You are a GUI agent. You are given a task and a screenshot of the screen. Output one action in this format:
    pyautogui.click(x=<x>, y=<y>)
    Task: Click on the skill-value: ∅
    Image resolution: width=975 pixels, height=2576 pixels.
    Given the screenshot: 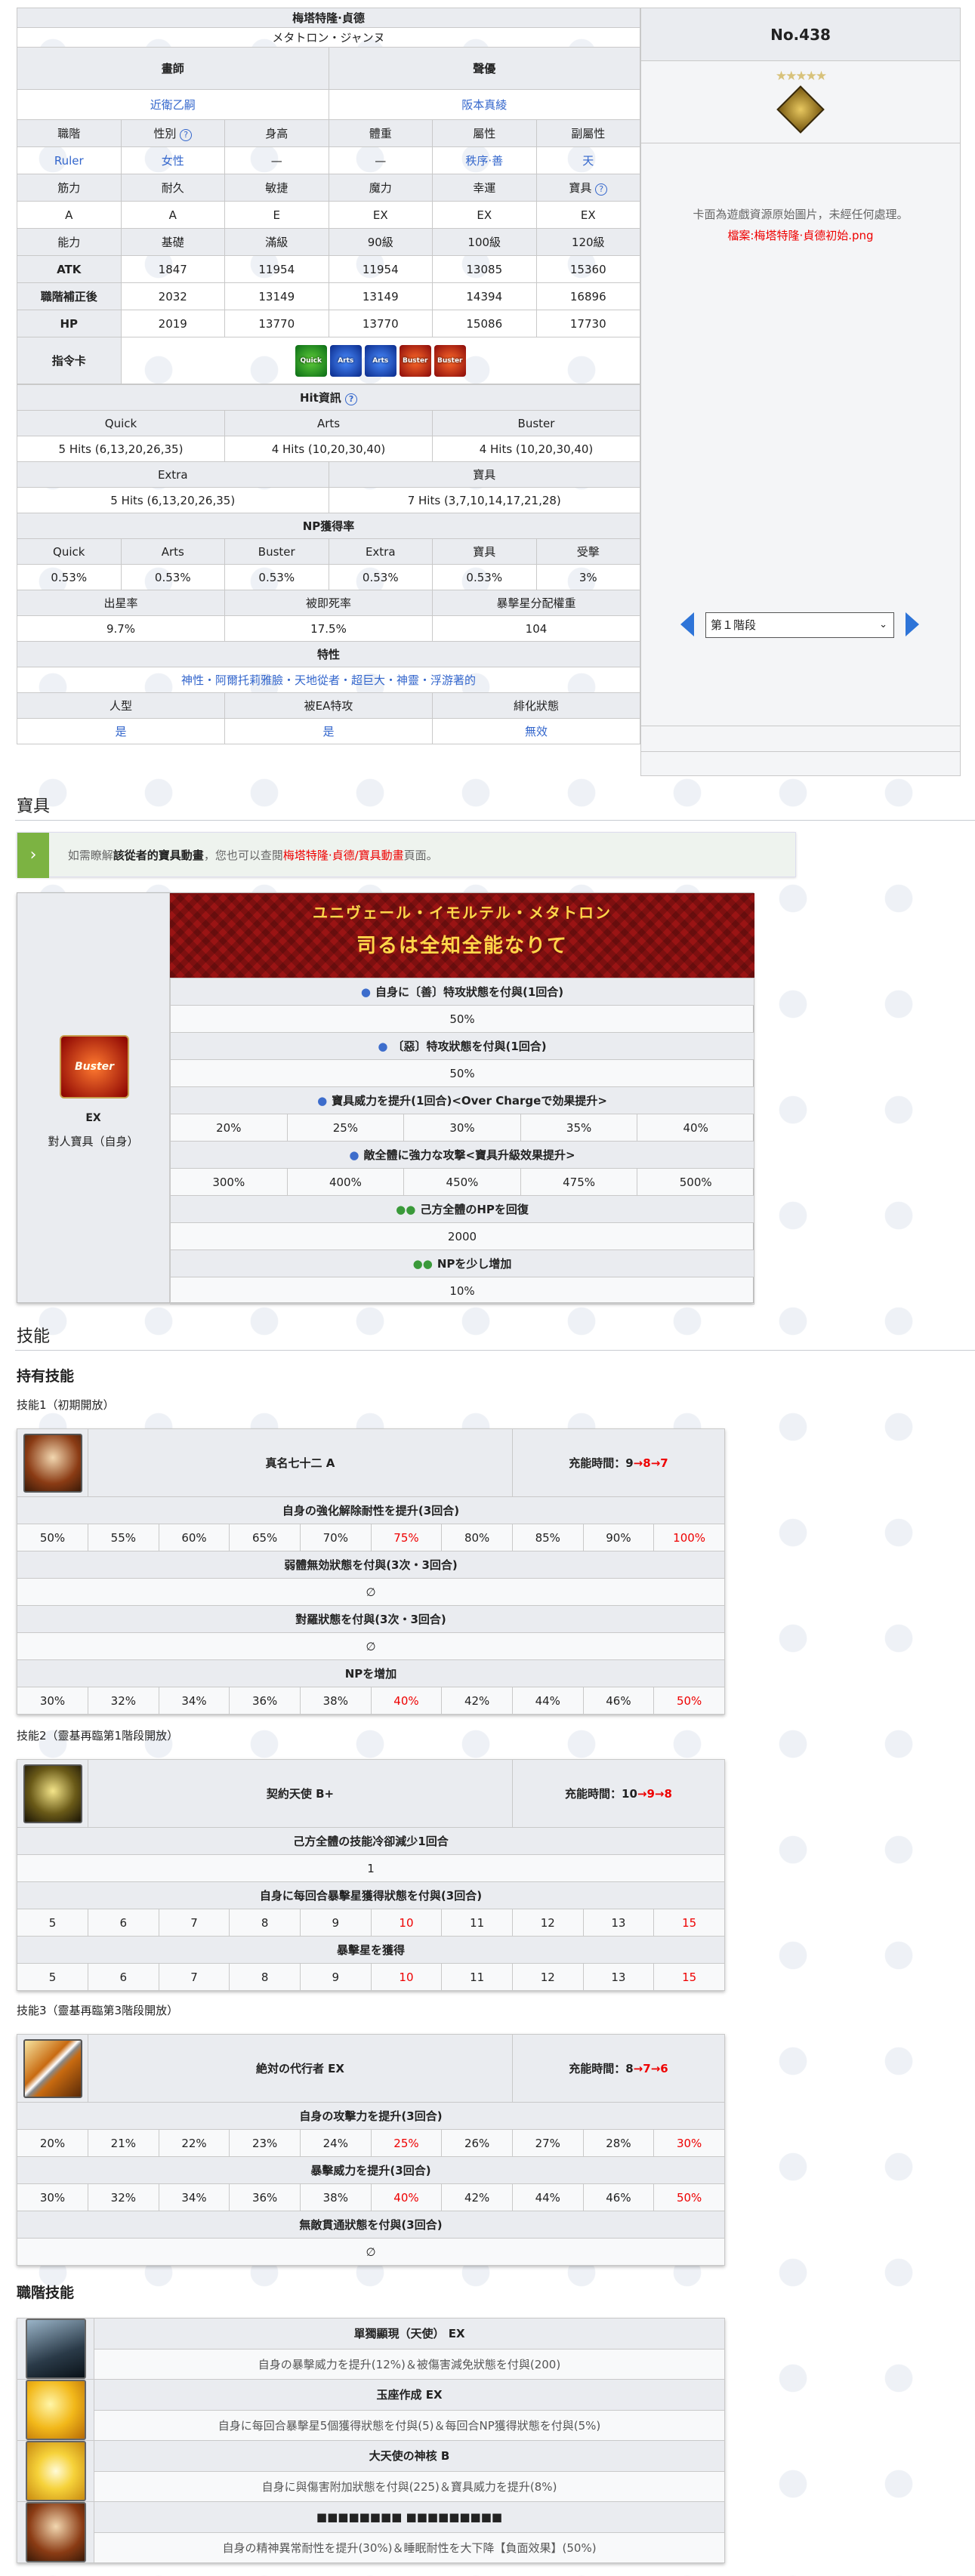 What is the action you would take?
    pyautogui.click(x=371, y=2252)
    